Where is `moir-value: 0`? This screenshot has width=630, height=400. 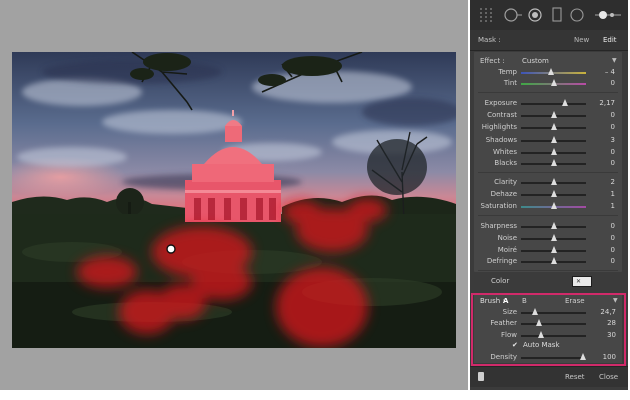
moir-value: 0 is located at coordinates (613, 250).